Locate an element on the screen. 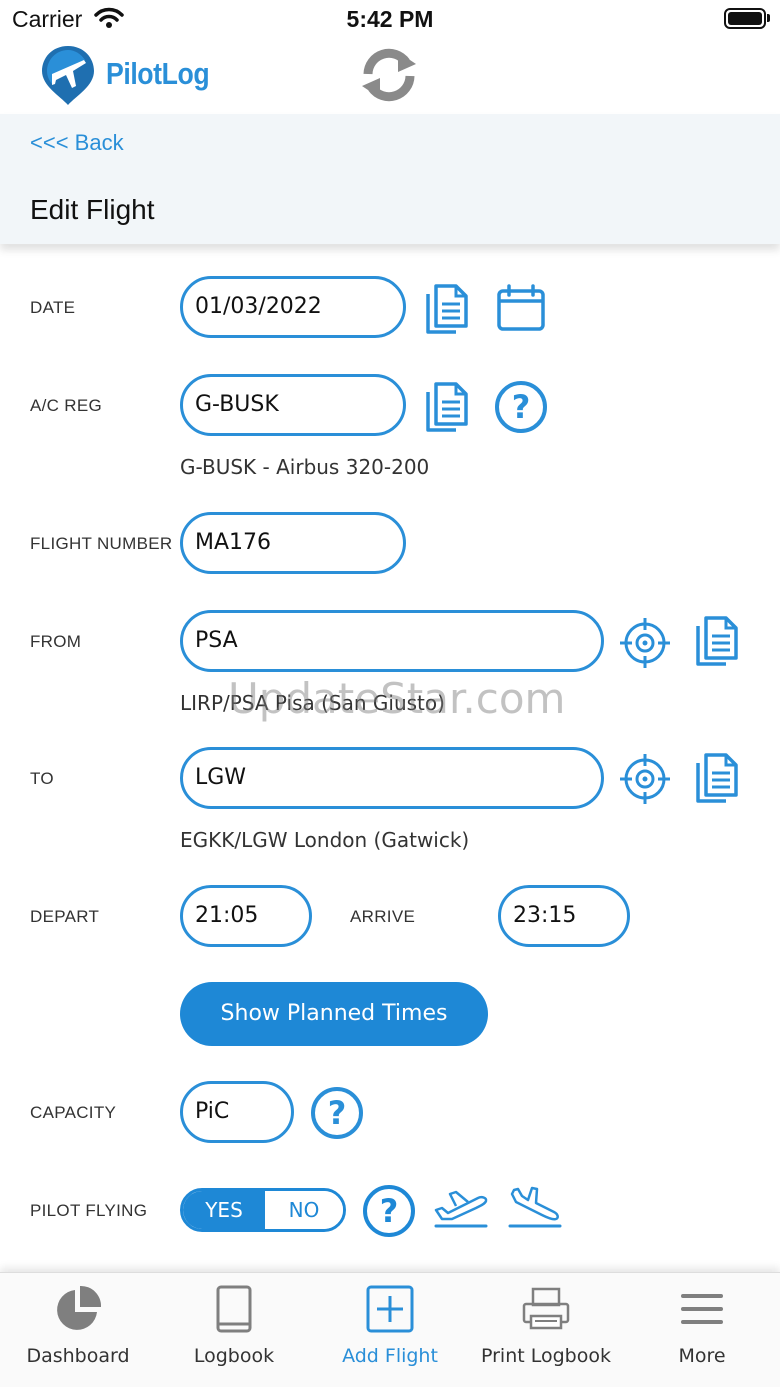  pilot-flying-toggle: YES NO is located at coordinates (263, 1210).